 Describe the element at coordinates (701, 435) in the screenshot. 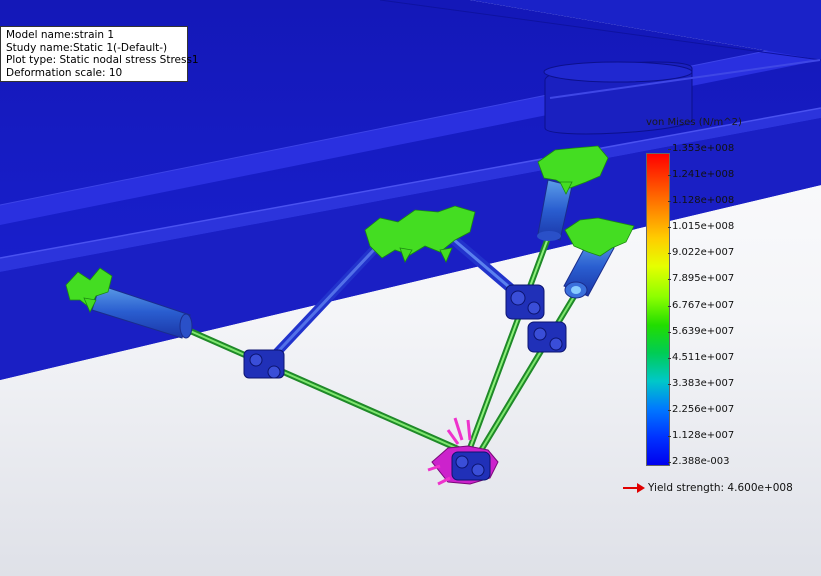

I see `colorbar-tick-label: 1.128e+007` at that location.